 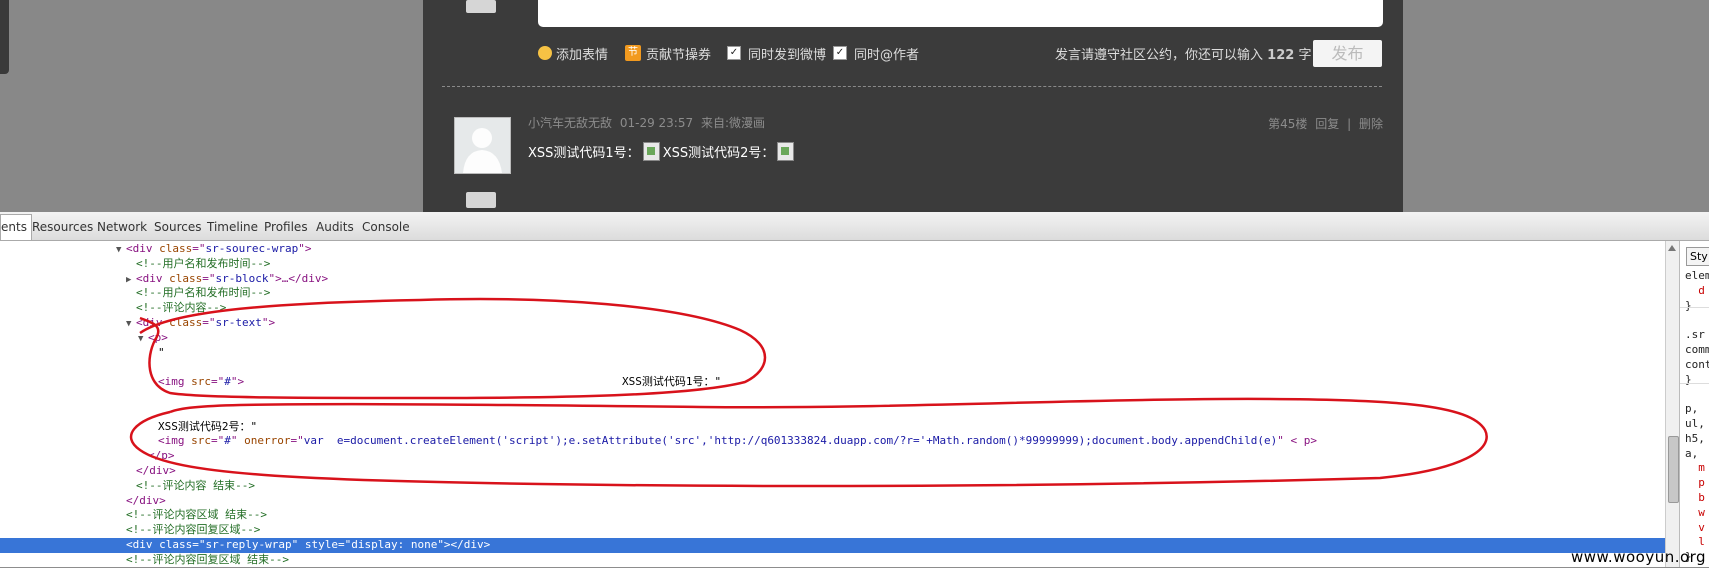 I want to click on dom-node-line: <!--评论内容回复区域 结束-->, so click(x=144, y=560).